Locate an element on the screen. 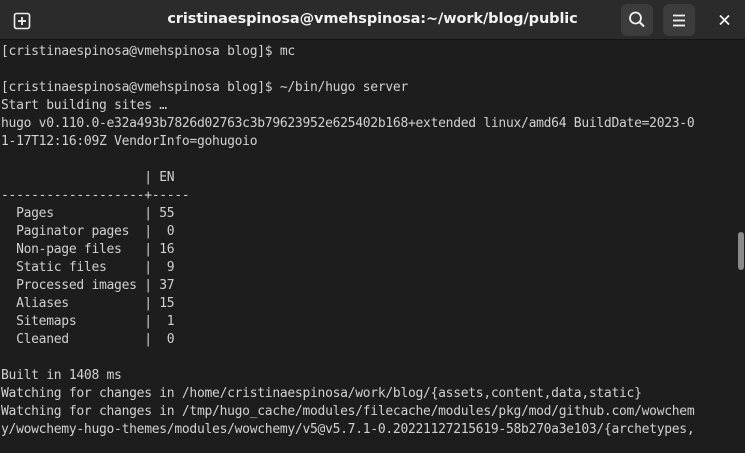 The width and height of the screenshot is (745, 453). scrollbar is located at coordinates (741, 246).